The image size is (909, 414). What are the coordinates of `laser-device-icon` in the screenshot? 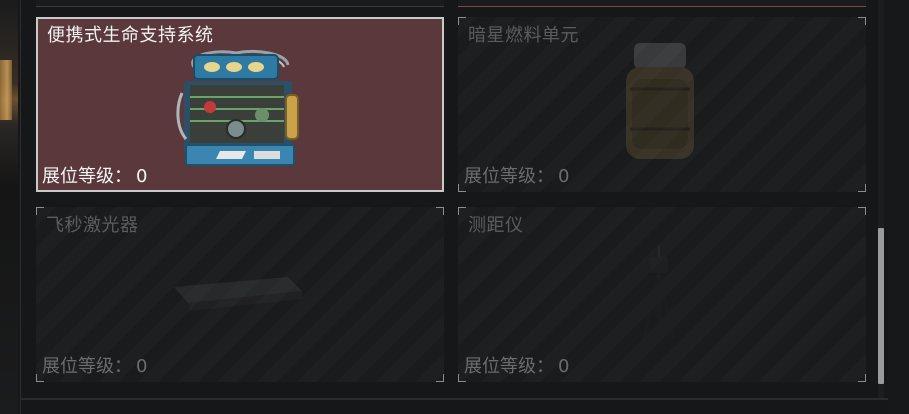 It's located at (238, 293).